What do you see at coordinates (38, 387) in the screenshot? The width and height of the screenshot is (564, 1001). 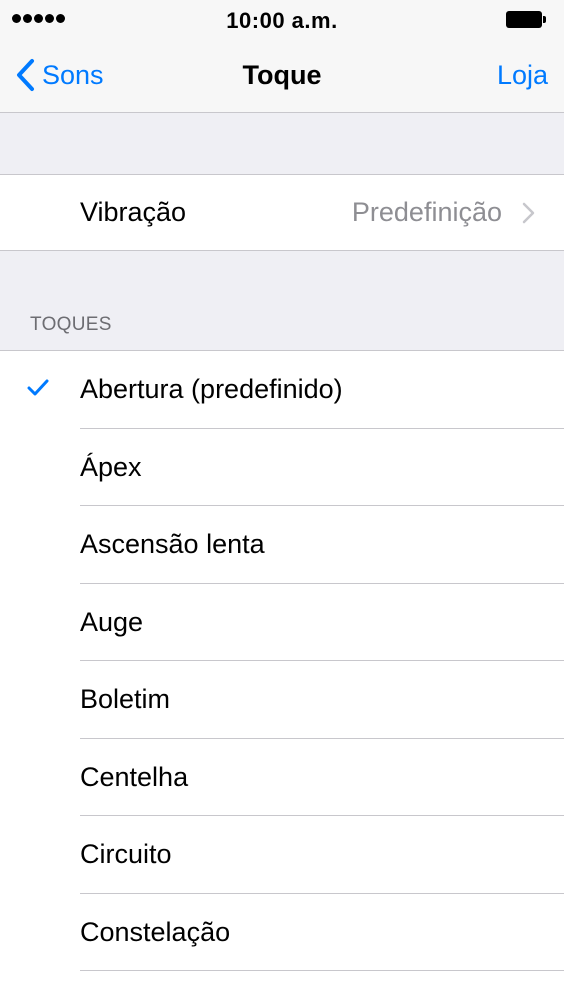 I see `checkmark-icon` at bounding box center [38, 387].